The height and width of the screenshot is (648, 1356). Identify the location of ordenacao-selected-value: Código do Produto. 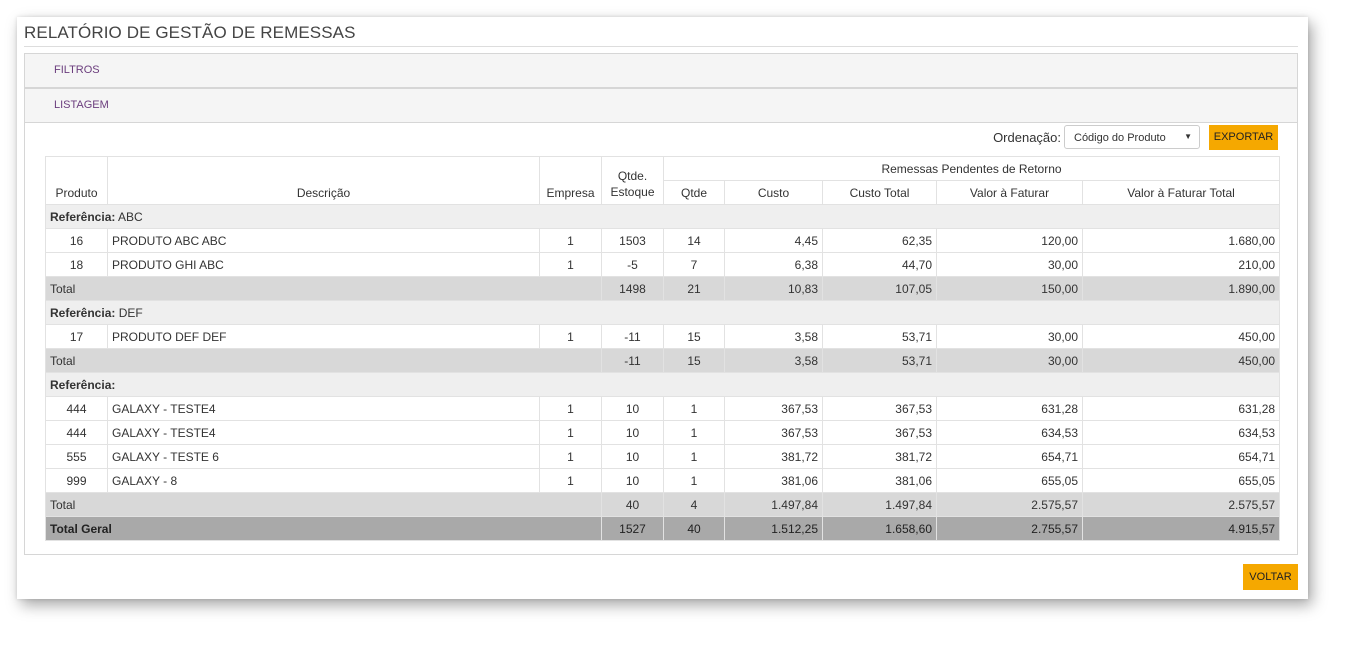
(1120, 138).